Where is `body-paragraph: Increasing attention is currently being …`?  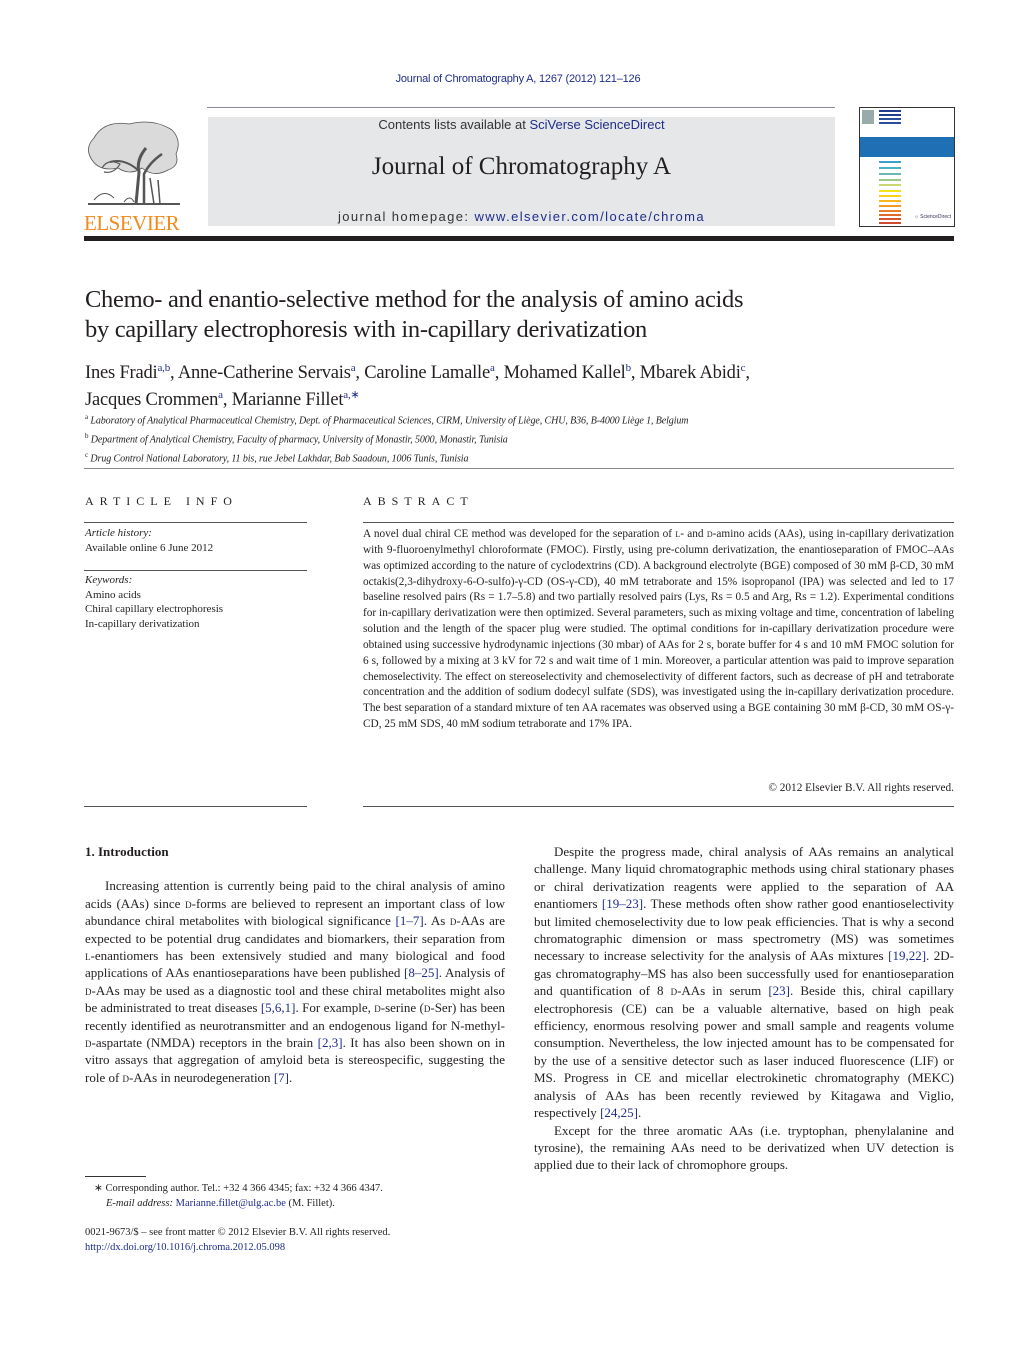 body-paragraph: Increasing attention is currently being … is located at coordinates (295, 981).